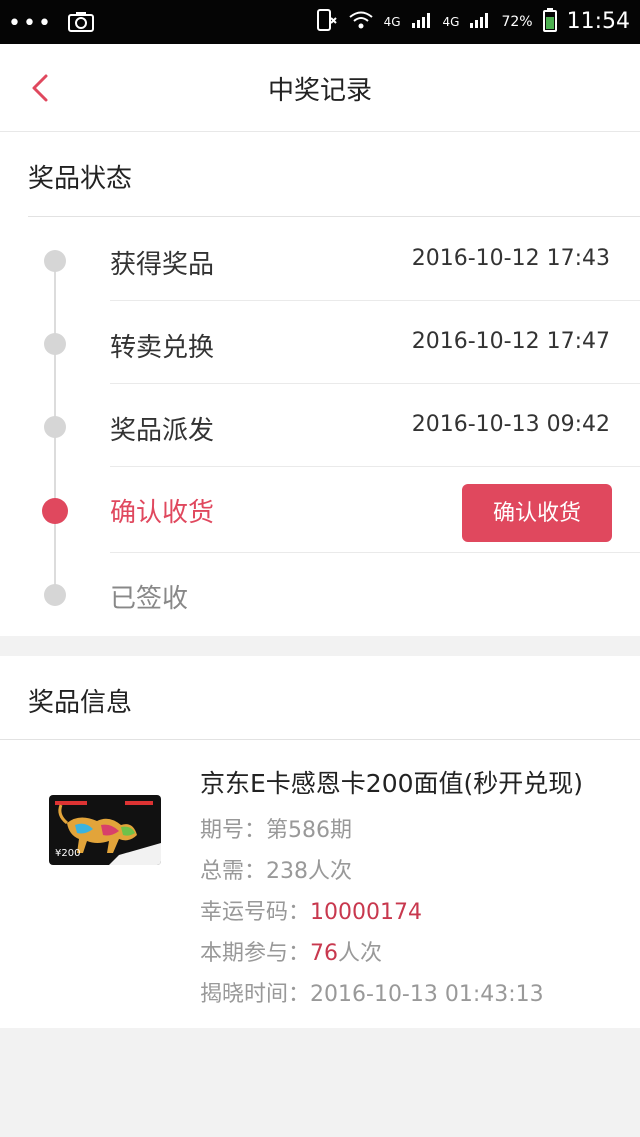  Describe the element at coordinates (320, 596) in the screenshot. I see `timeline-step: 已签收` at that location.